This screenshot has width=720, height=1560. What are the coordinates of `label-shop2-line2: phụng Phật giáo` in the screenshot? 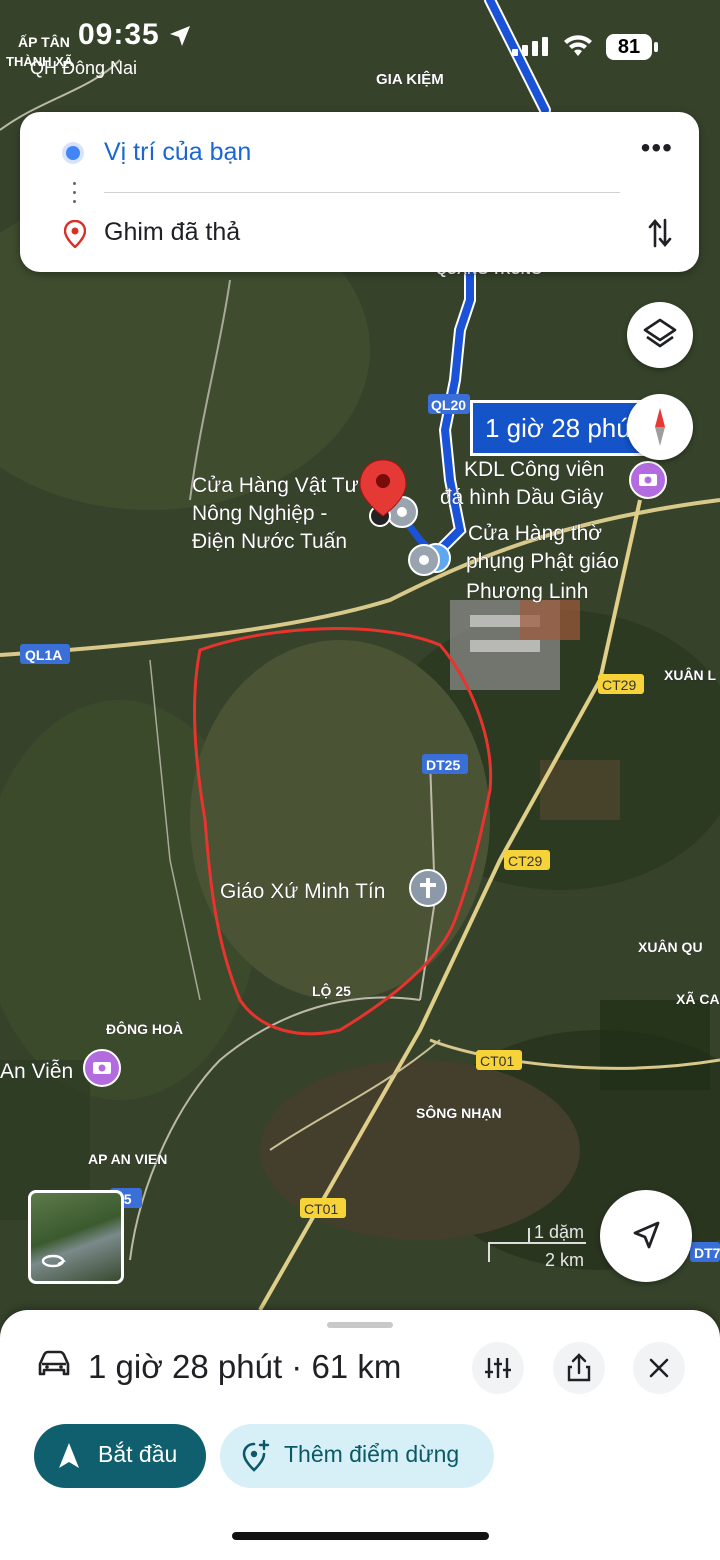 It's located at (542, 561).